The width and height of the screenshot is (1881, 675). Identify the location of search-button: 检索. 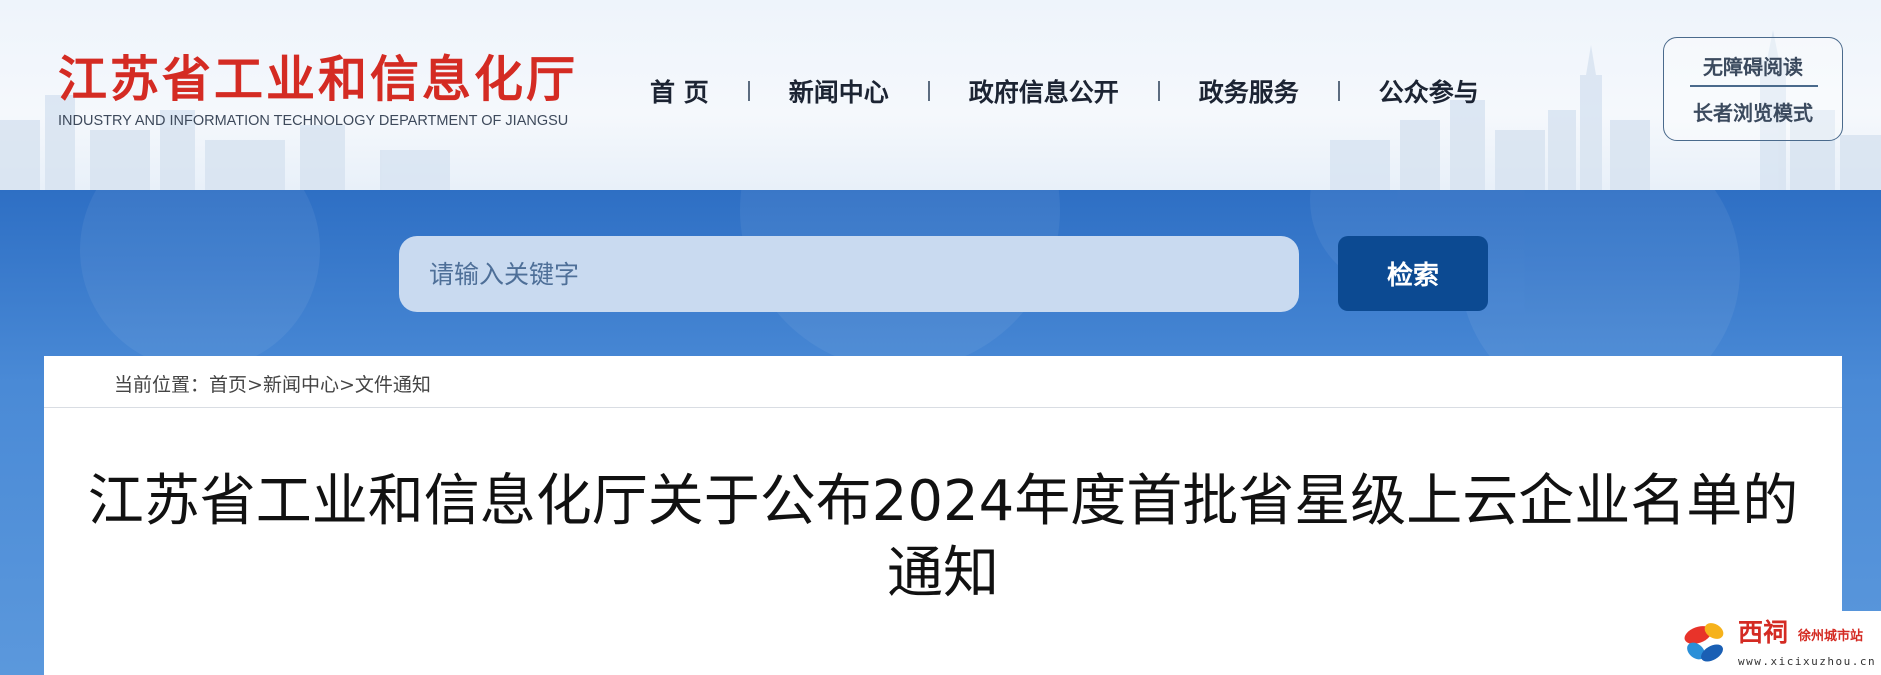
(1413, 273).